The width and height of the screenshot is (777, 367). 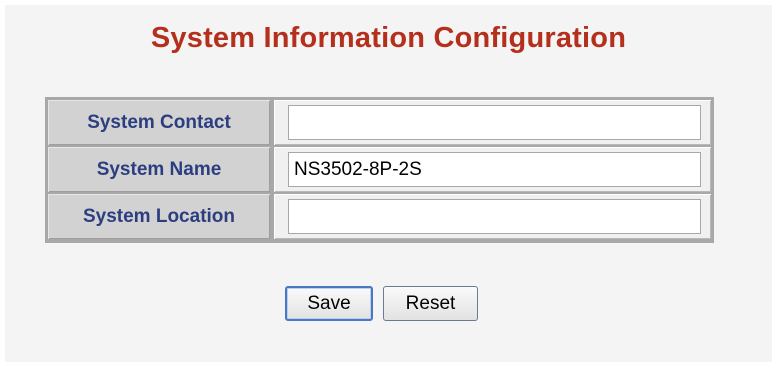 I want to click on page-title: System Information Configuration, so click(x=388, y=38).